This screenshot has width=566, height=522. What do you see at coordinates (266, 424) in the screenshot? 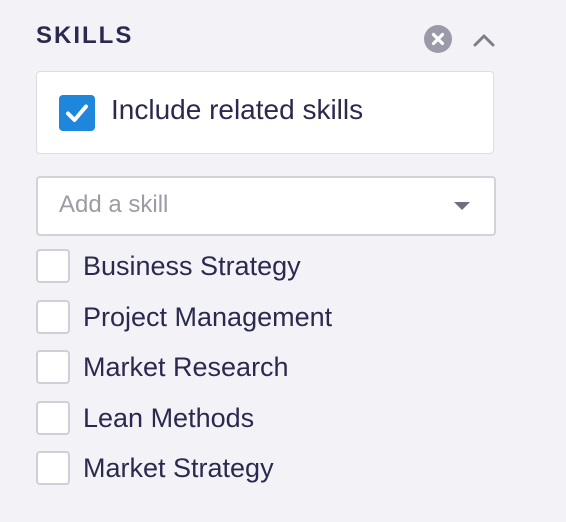
I see `skill-item-lean-methods: Lean Methods` at bounding box center [266, 424].